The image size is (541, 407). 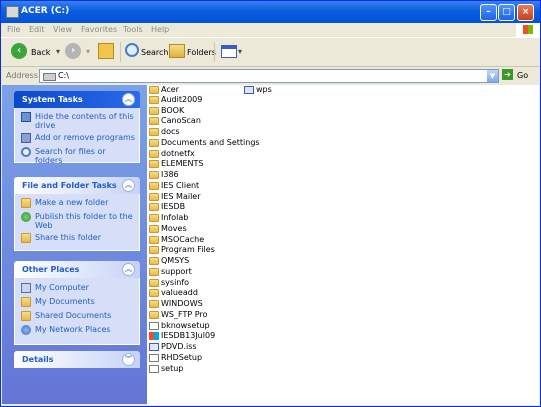 I want to click on file-folder-tasks-title: File and Folder Tasks, so click(x=69, y=185).